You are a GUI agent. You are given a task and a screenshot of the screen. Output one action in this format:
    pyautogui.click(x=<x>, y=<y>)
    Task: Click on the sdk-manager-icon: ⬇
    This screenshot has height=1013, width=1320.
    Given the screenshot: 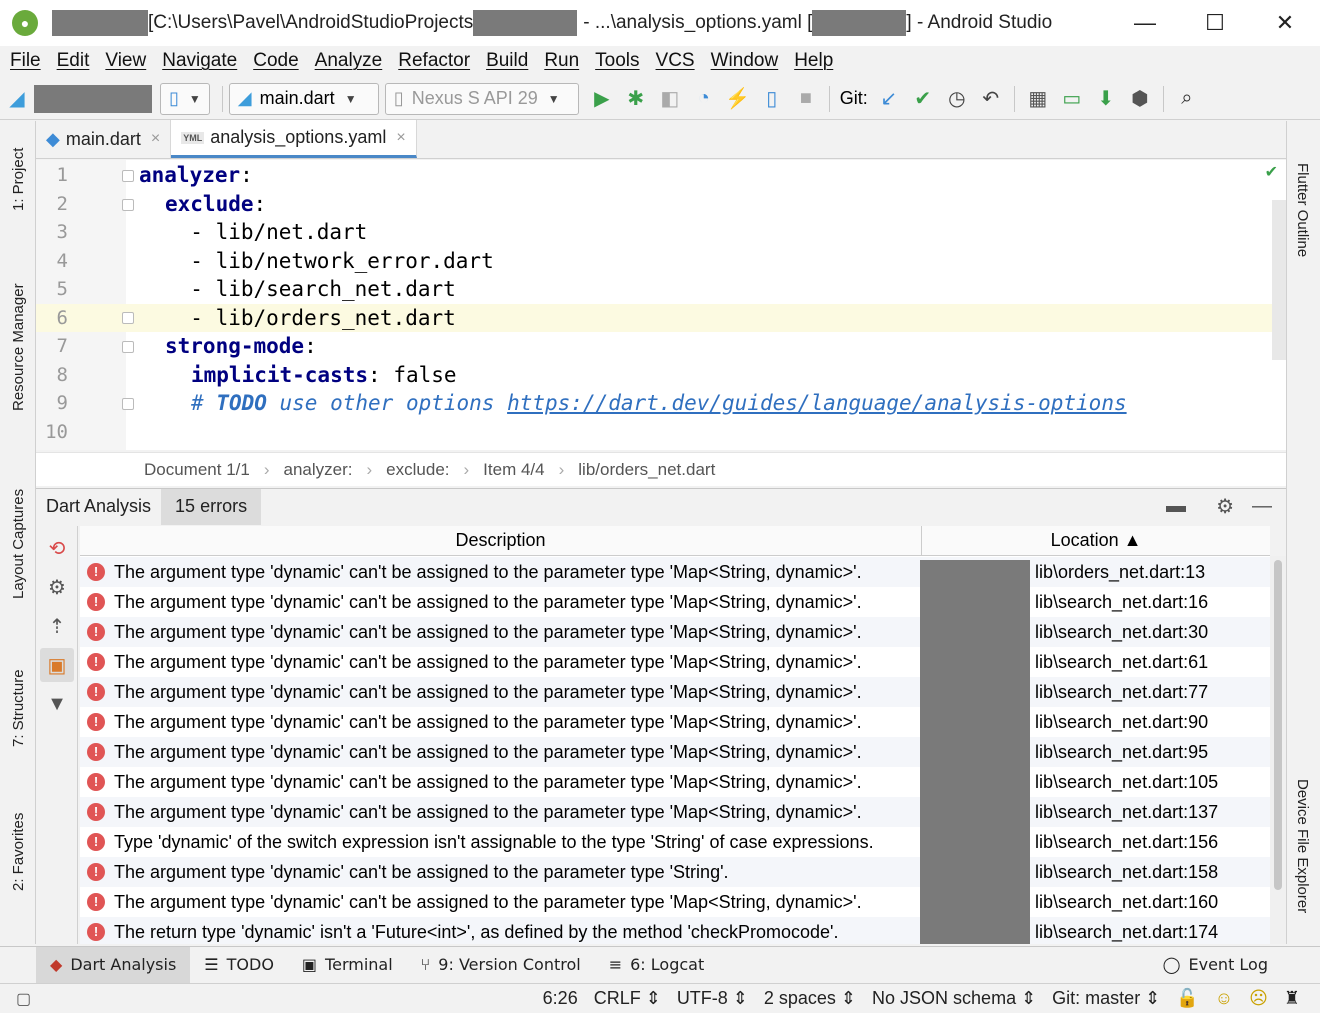 What is the action you would take?
    pyautogui.click(x=1106, y=99)
    